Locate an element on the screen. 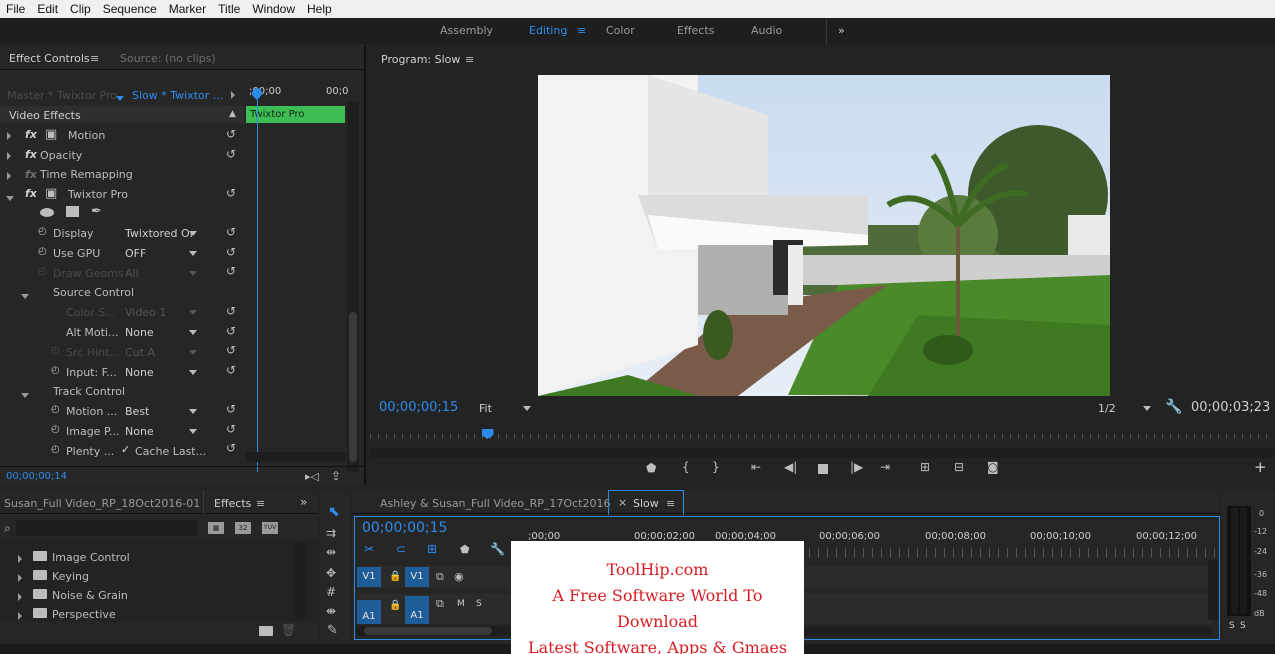 The height and width of the screenshot is (654, 1275). resolution-dropdown: 1/2 is located at coordinates (1124, 409).